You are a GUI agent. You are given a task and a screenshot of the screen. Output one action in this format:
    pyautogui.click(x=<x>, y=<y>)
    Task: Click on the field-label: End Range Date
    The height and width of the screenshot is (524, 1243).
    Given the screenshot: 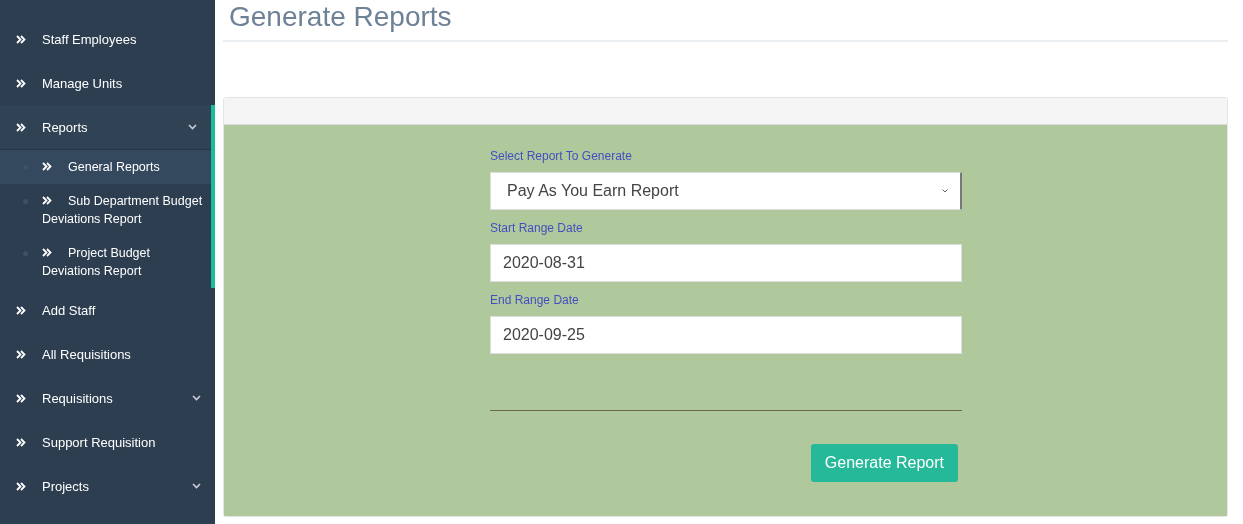 What is the action you would take?
    pyautogui.click(x=535, y=300)
    